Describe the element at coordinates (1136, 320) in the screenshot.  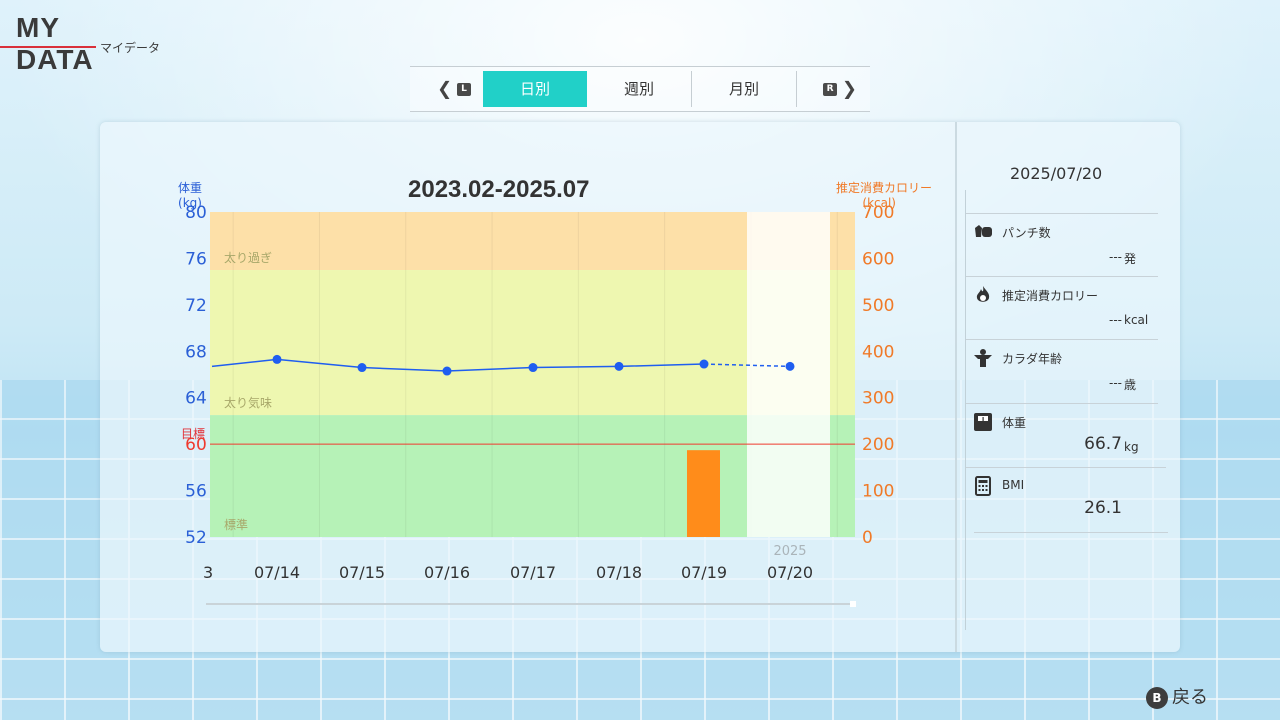
I see `info-unit: kcal` at that location.